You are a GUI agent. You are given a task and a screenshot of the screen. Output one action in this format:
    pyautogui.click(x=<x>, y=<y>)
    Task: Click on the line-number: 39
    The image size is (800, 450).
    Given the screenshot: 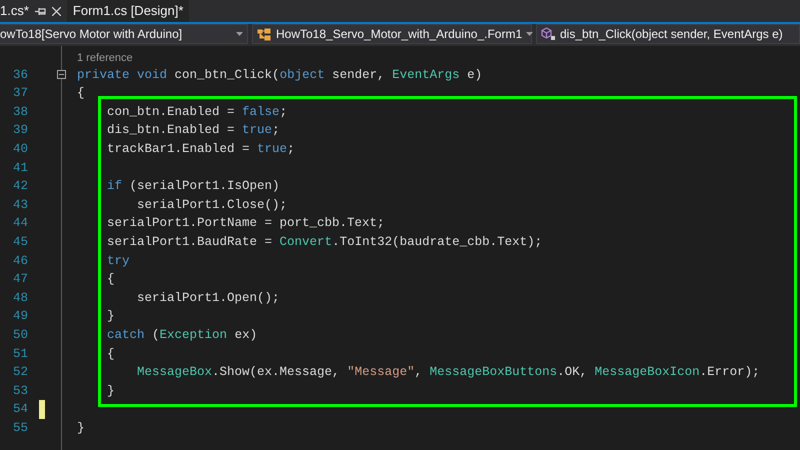 What is the action you would take?
    pyautogui.click(x=20, y=131)
    